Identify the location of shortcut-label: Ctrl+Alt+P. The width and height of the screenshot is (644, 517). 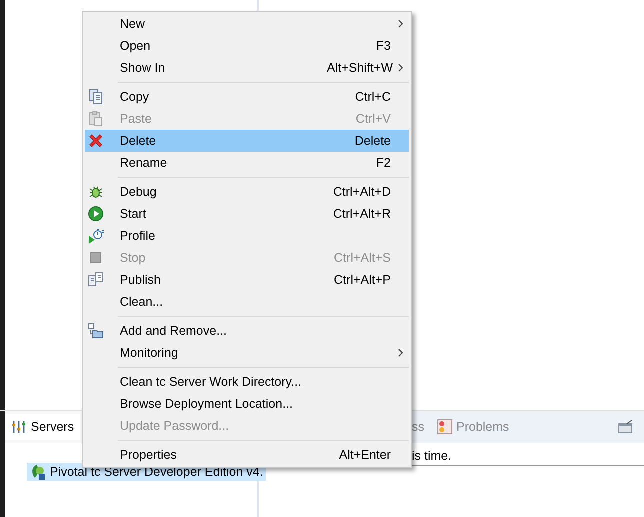
(362, 280).